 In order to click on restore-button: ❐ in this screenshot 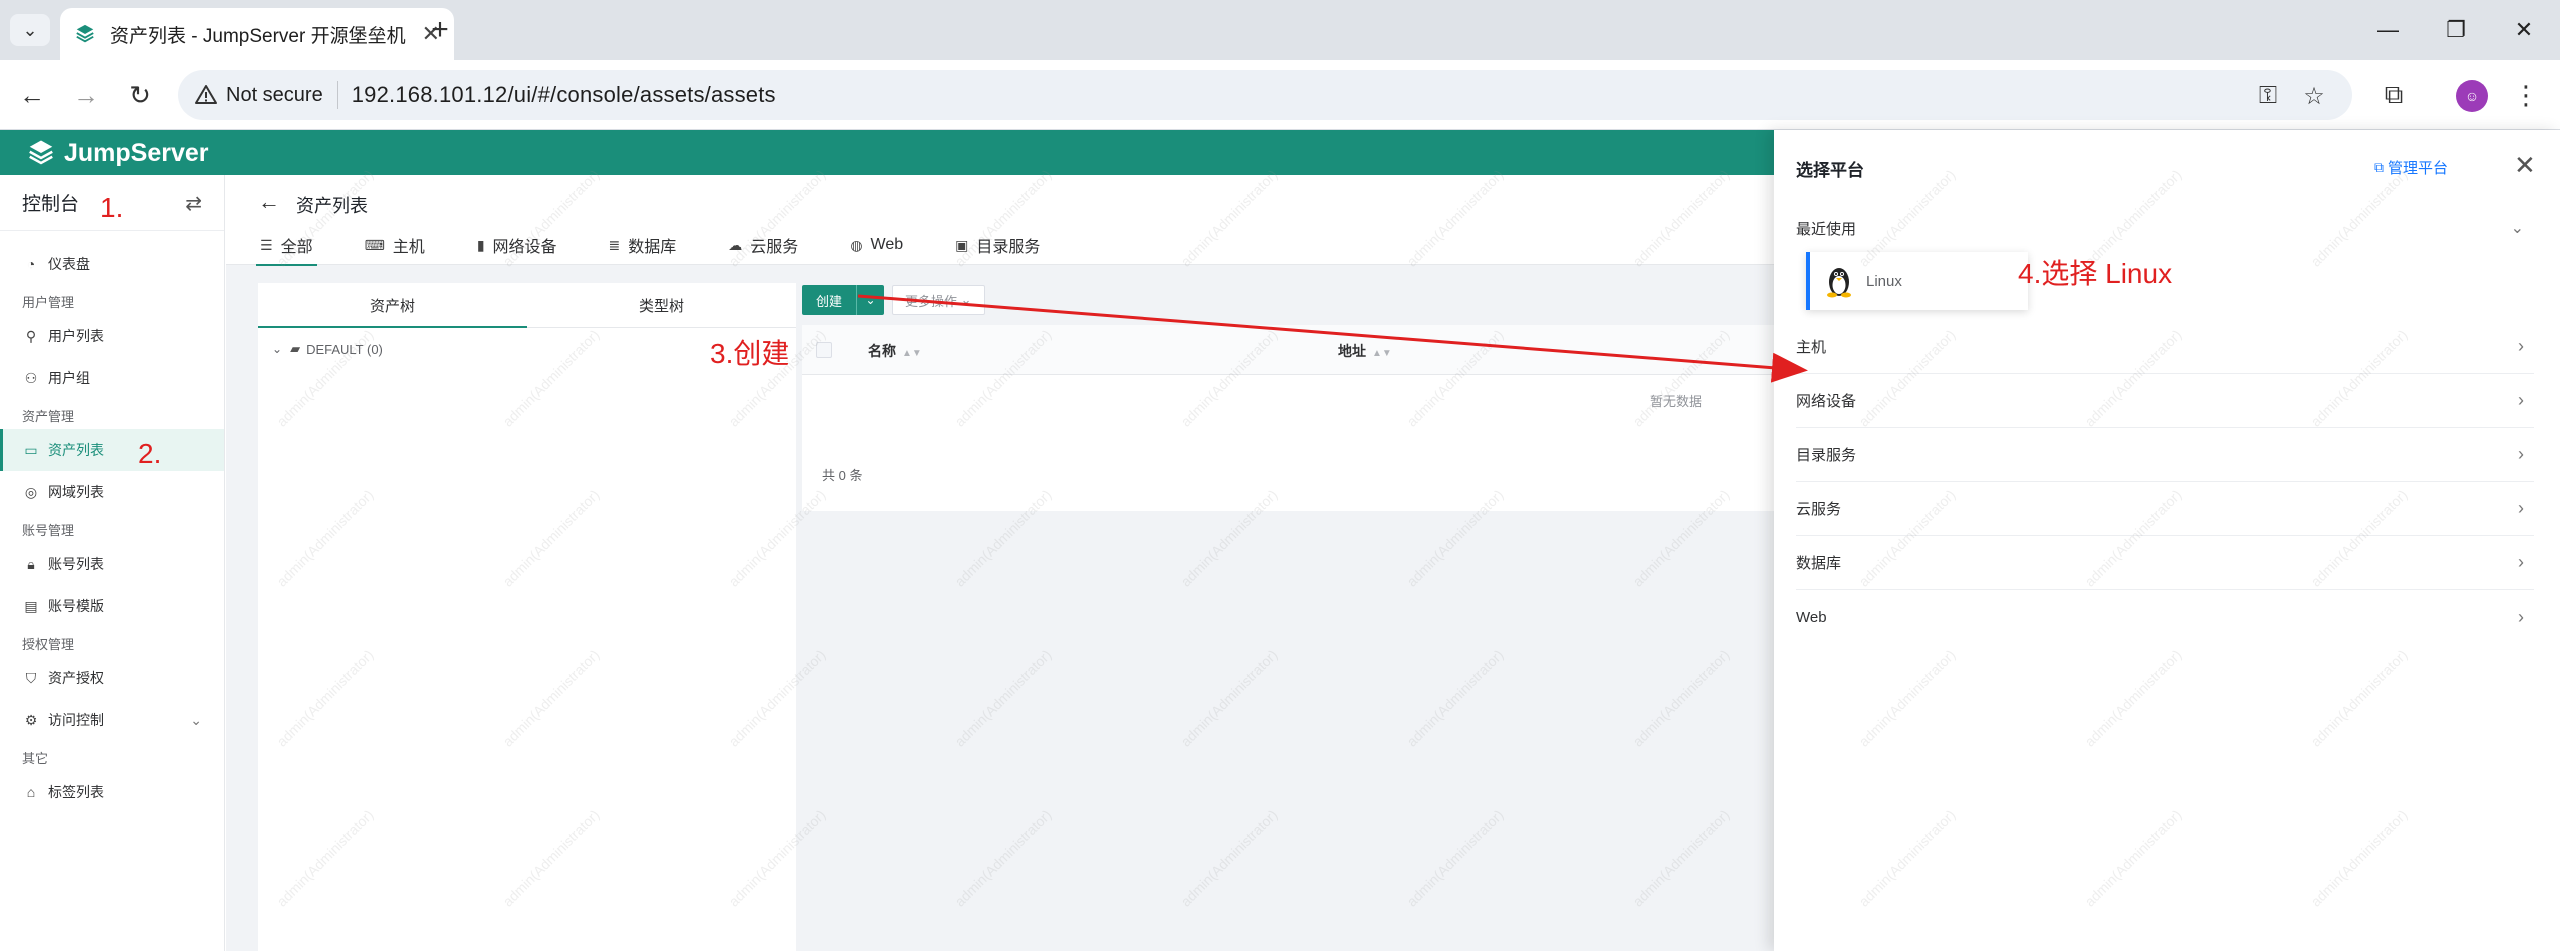, I will do `click(2456, 30)`.